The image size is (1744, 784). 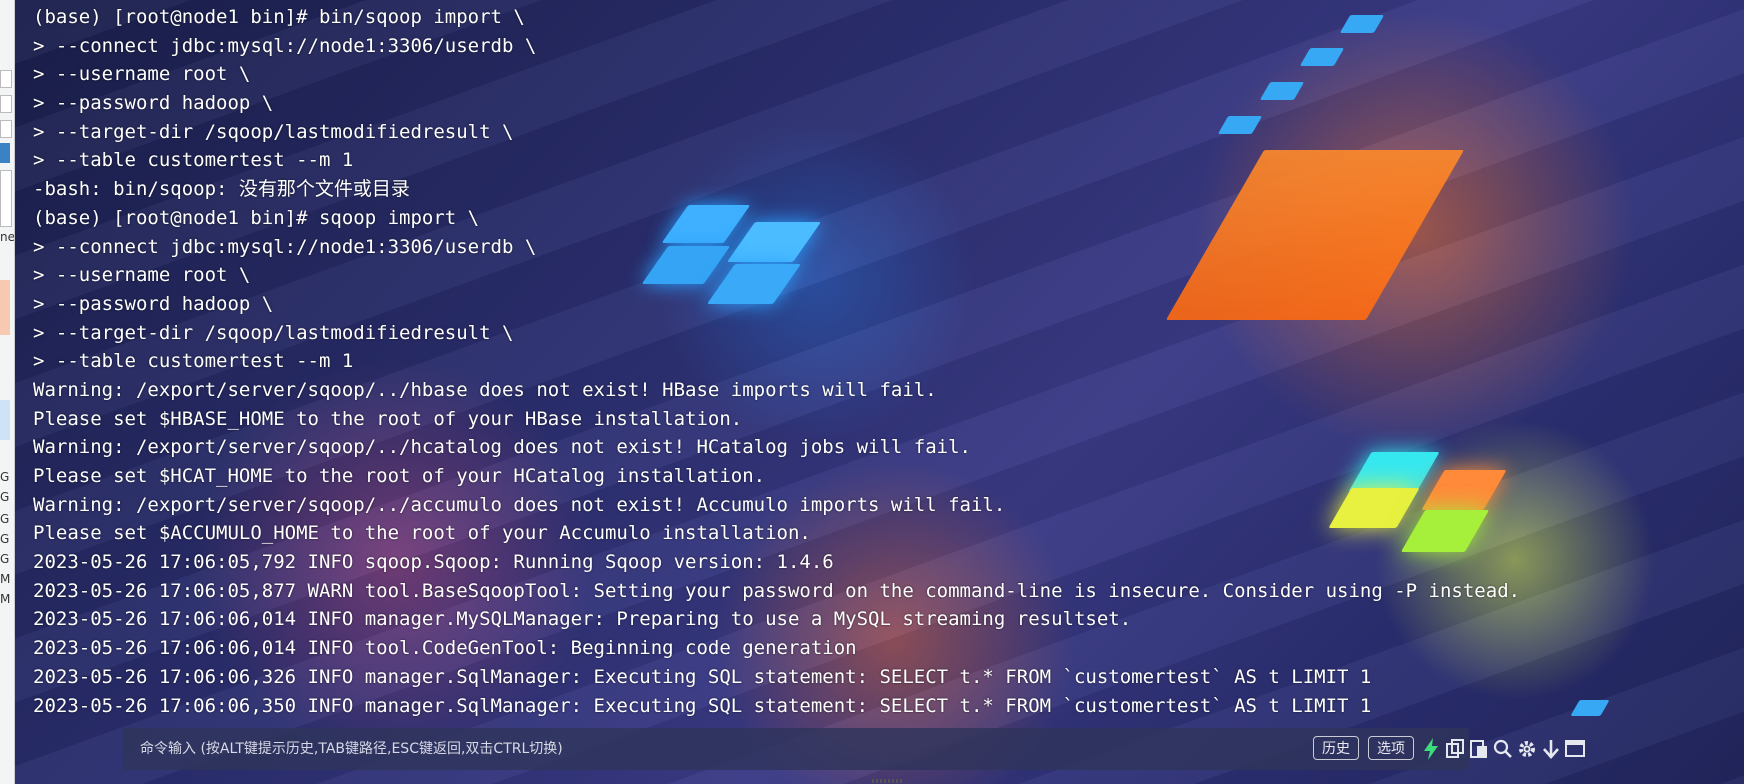 What do you see at coordinates (1391, 748) in the screenshot?
I see `options-button: 选项` at bounding box center [1391, 748].